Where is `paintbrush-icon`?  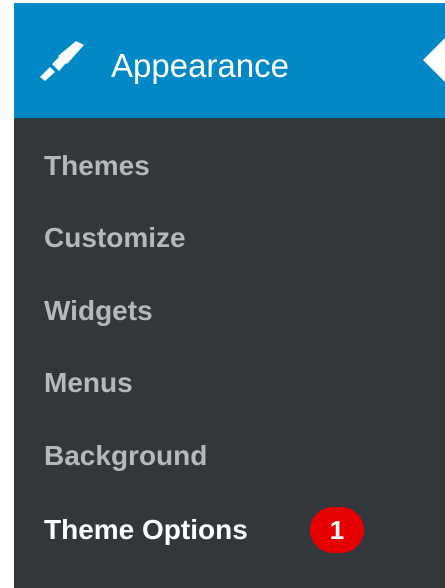 paintbrush-icon is located at coordinates (61, 61).